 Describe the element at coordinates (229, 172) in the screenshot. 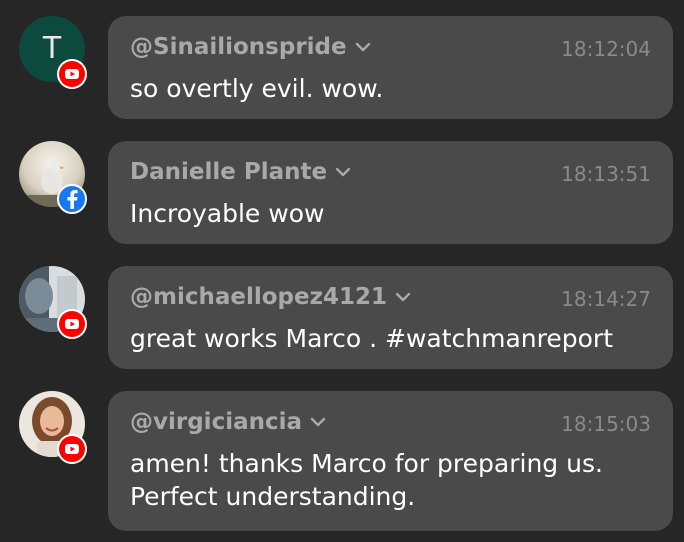

I see `author-label: Danielle Plante` at that location.